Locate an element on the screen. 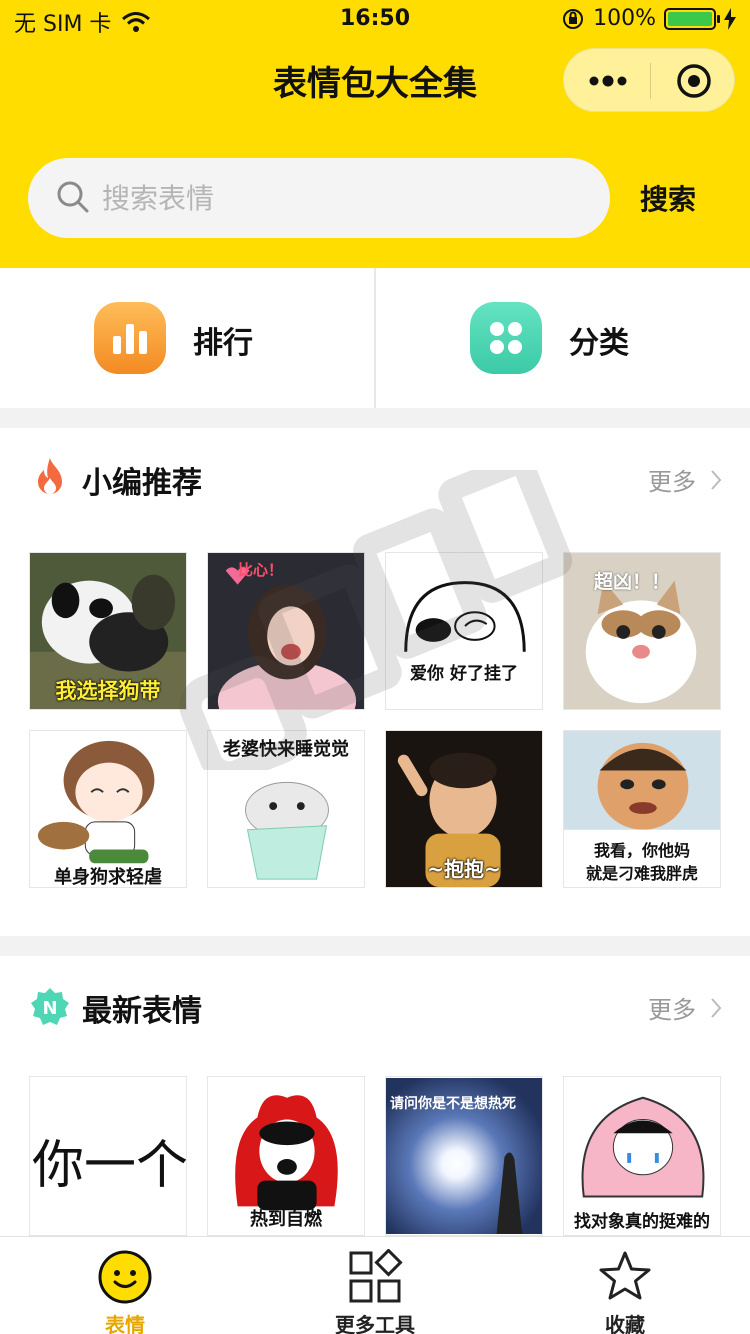 This screenshot has width=750, height=1334. charging-icon is located at coordinates (730, 18).